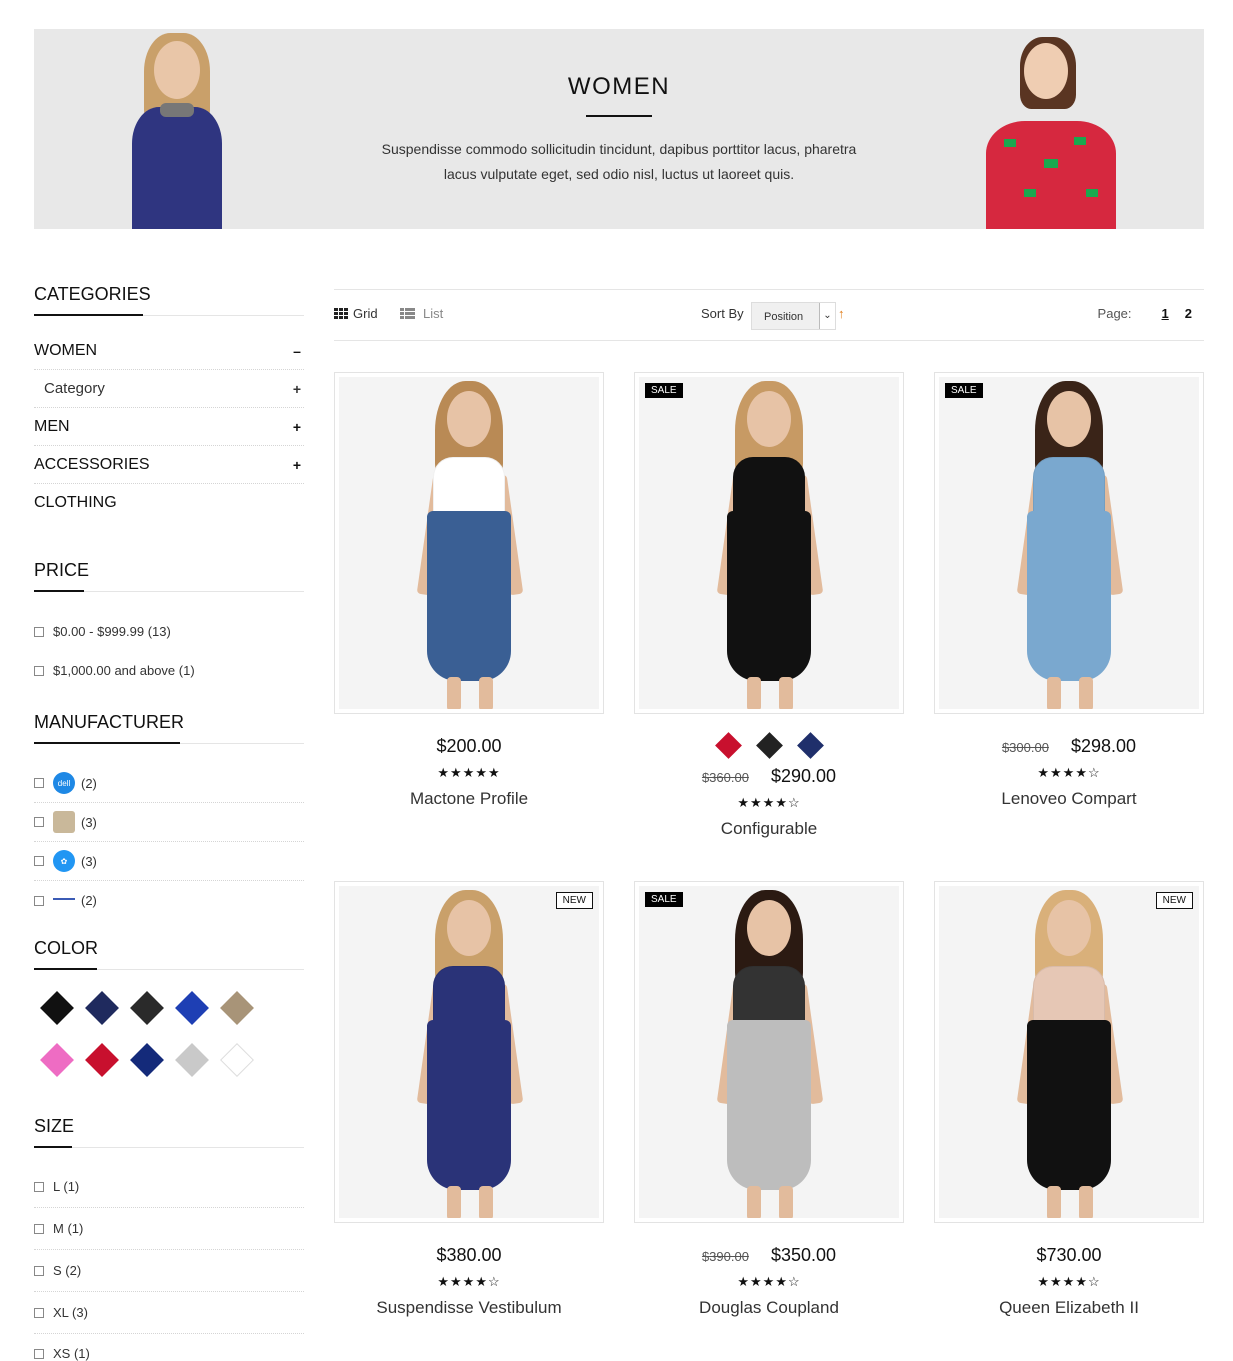 Image resolution: width=1233 pixels, height=1361 pixels. Describe the element at coordinates (169, 861) in the screenshot. I see `manufacturer-option: ✿ (3)` at that location.